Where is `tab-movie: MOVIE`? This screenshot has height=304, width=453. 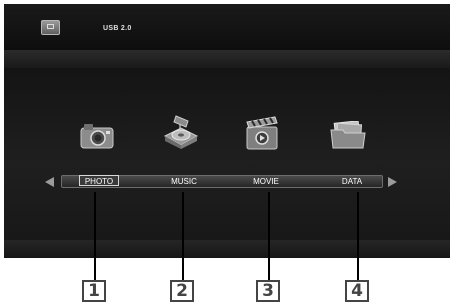
tab-movie: MOVIE is located at coordinates (266, 181).